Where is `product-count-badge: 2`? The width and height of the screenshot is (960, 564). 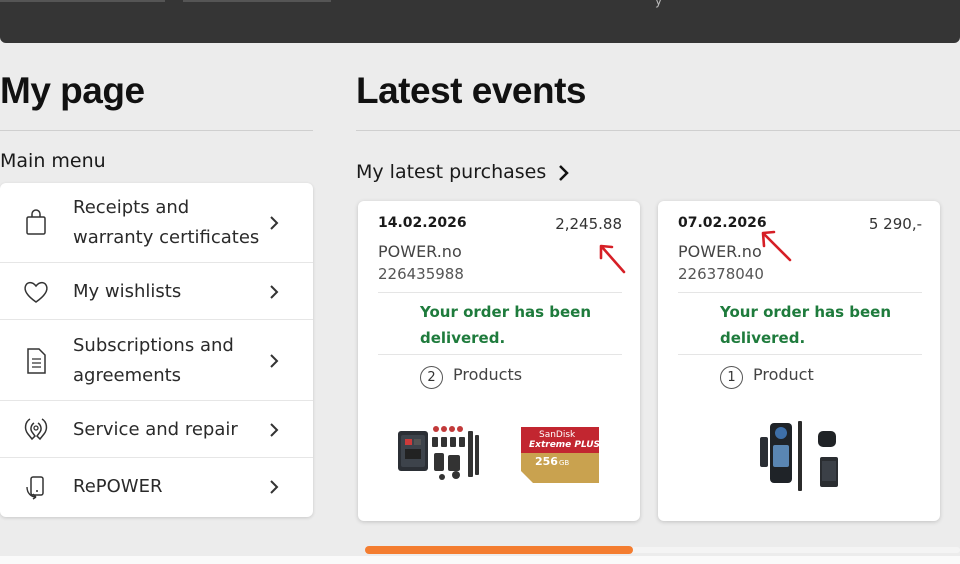
product-count-badge: 2 is located at coordinates (431, 377).